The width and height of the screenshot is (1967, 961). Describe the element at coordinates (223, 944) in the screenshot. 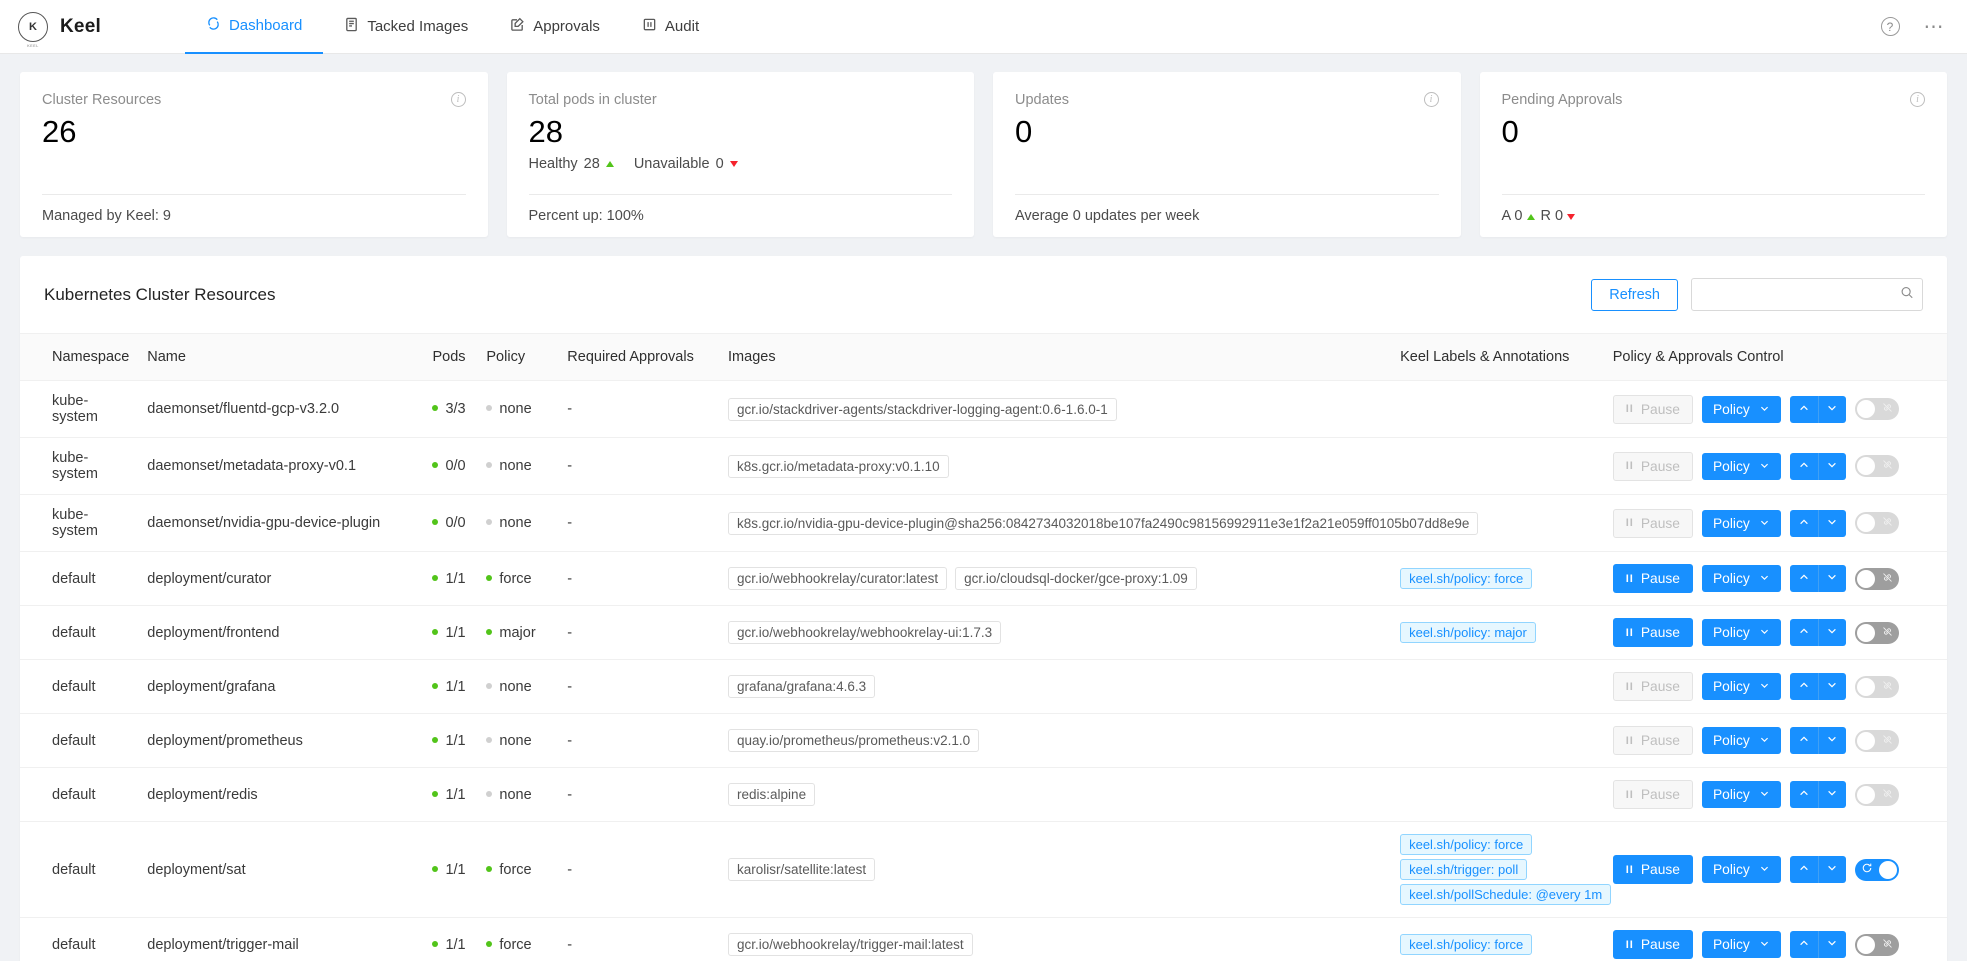

I see `cell-name: deployment/trigger-mail` at that location.